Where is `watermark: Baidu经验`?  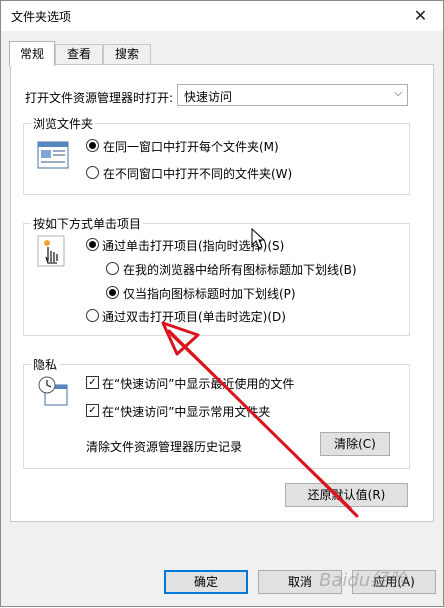
watermark: Baidu经验 is located at coordinates (363, 580).